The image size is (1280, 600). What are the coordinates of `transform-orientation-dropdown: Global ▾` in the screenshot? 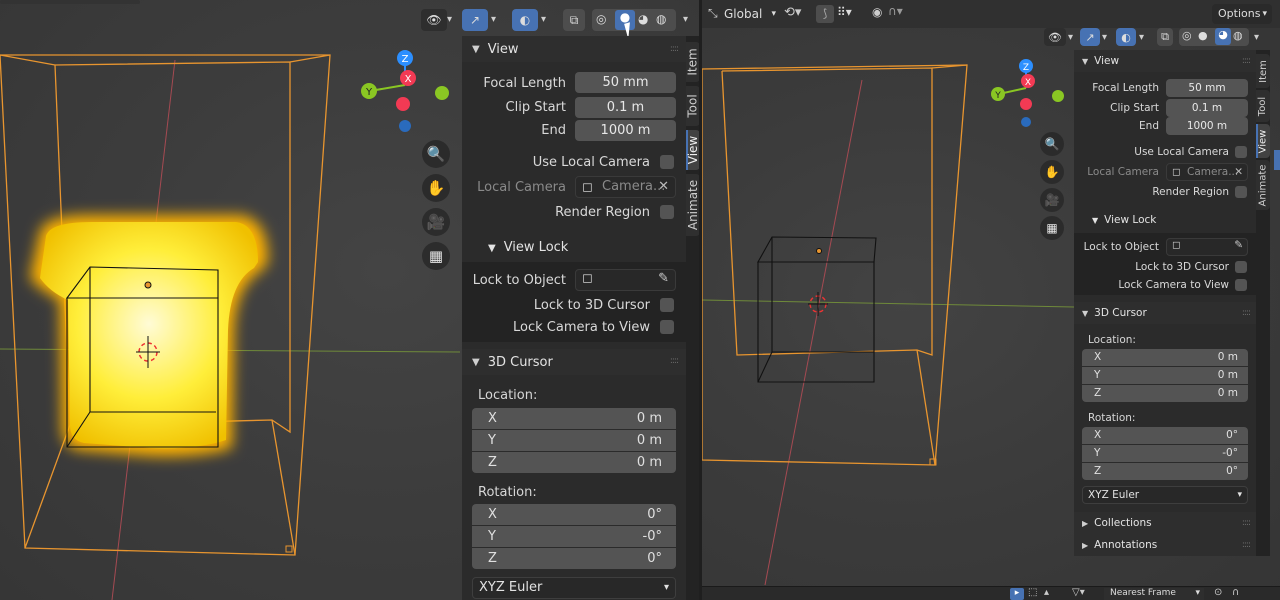 It's located at (750, 14).